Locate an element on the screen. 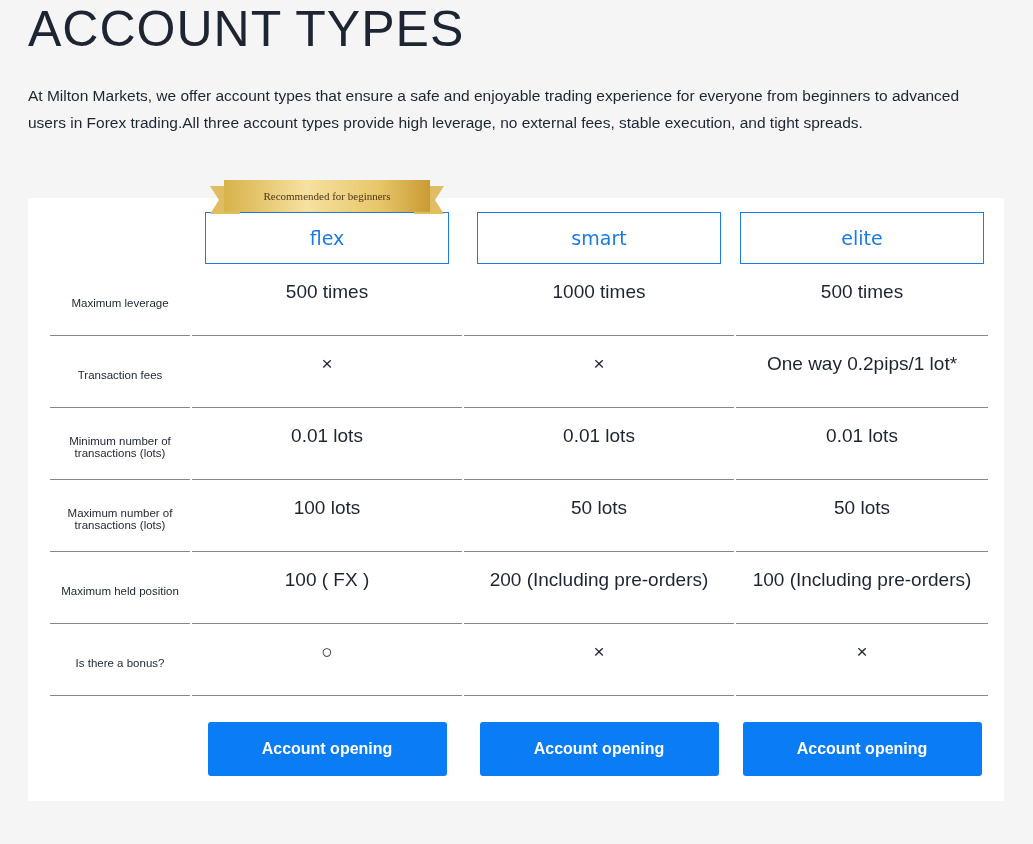 The height and width of the screenshot is (844, 1033). intro-paragraph: At Milton Markets, we offer account types that ensure a safe and enjoyable trading experience for everyone from beginners to advanced users in Forex trading.All three account types provide high leverage, no external fees, stable execution, and tight spreads. is located at coordinates (494, 109).